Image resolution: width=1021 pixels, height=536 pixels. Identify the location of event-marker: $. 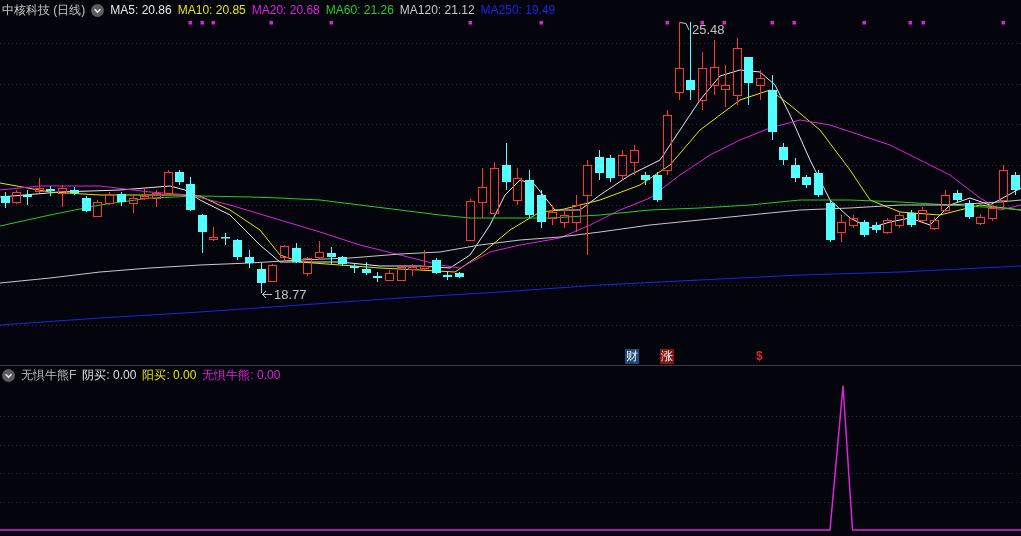
(759, 356).